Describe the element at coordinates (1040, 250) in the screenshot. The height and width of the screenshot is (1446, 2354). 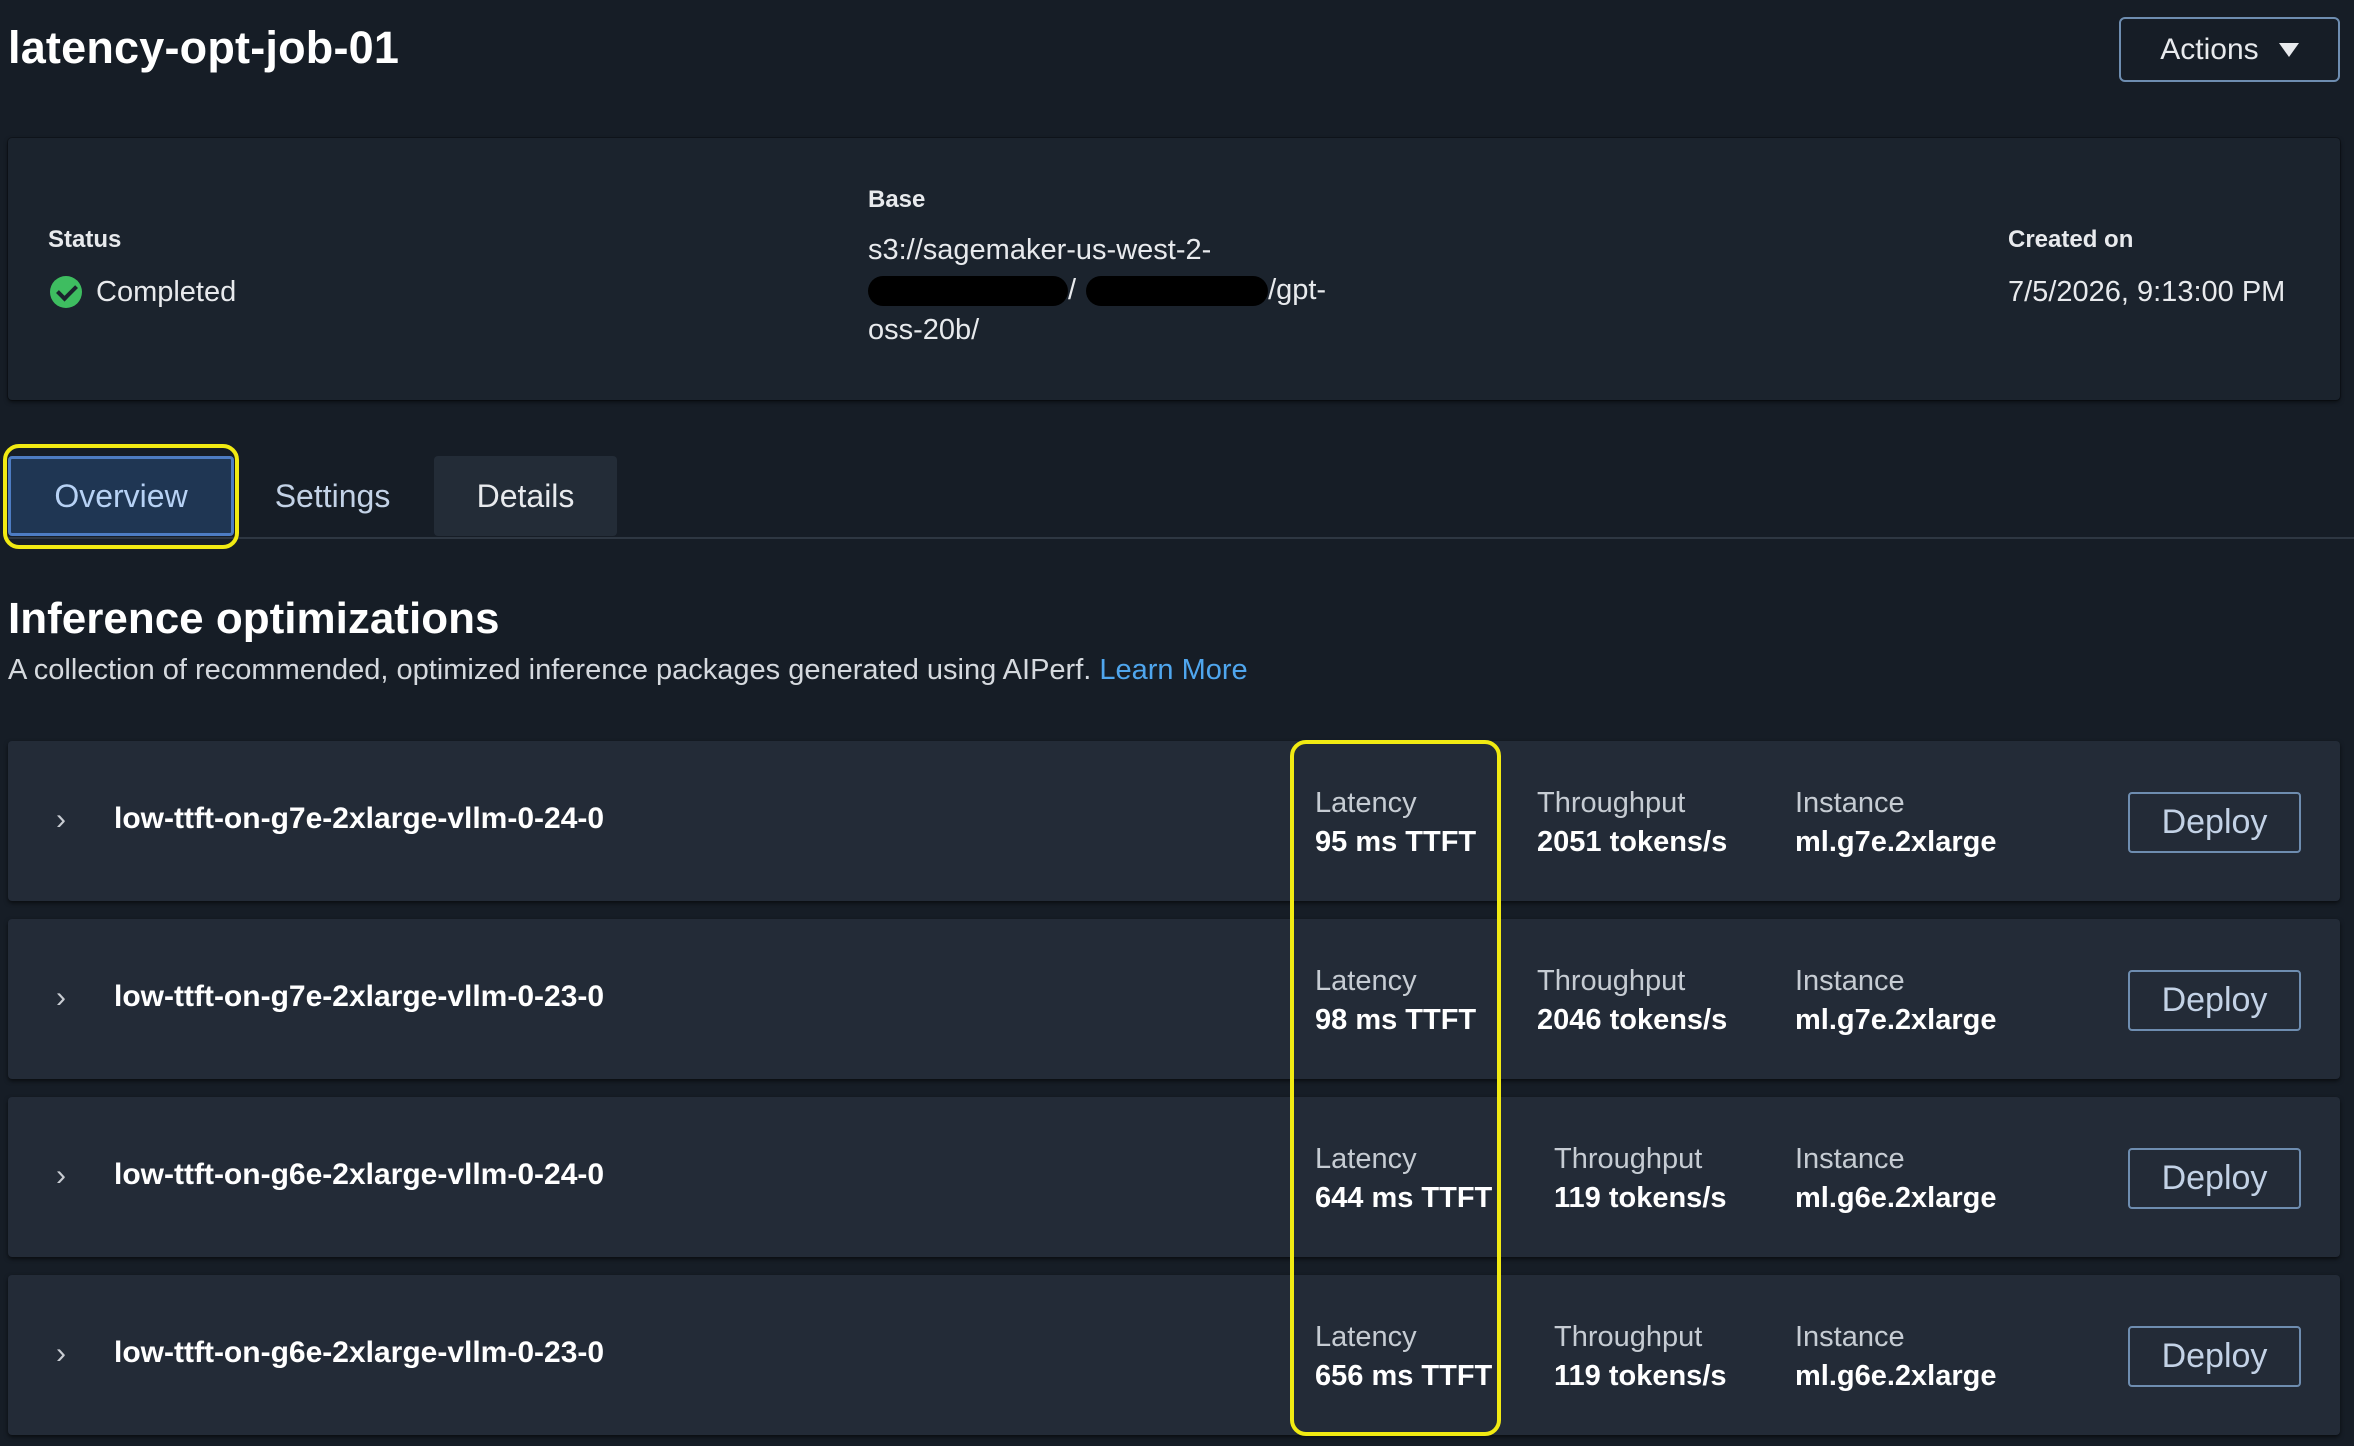
I see `base-path-line1: s3://sagemaker-us-west-2-` at that location.